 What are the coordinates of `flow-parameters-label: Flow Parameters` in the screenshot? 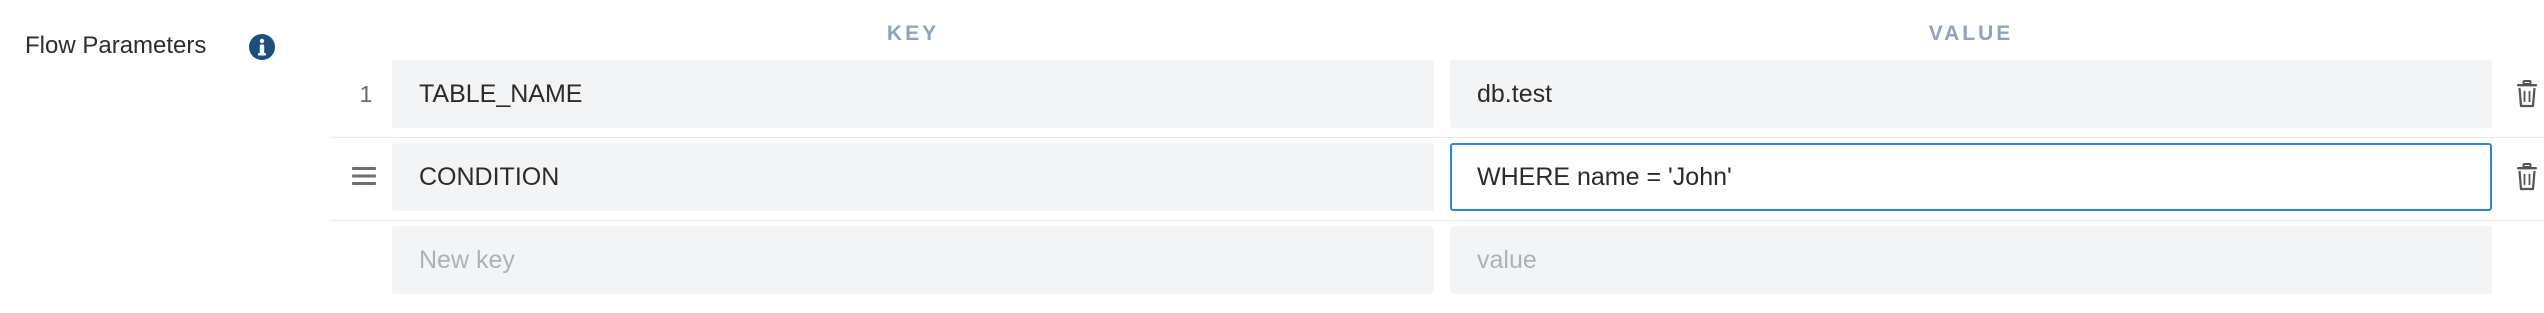 It's located at (116, 45).